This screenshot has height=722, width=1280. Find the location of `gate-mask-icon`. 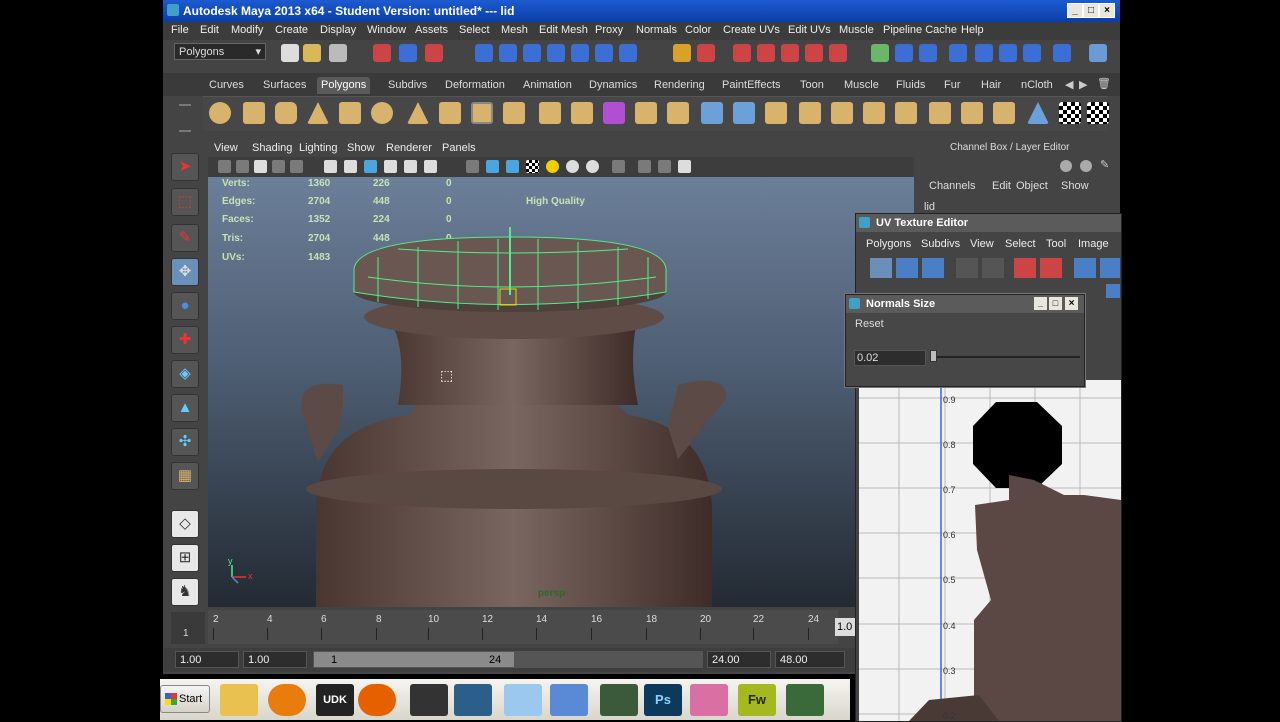

gate-mask-icon is located at coordinates (390, 166).